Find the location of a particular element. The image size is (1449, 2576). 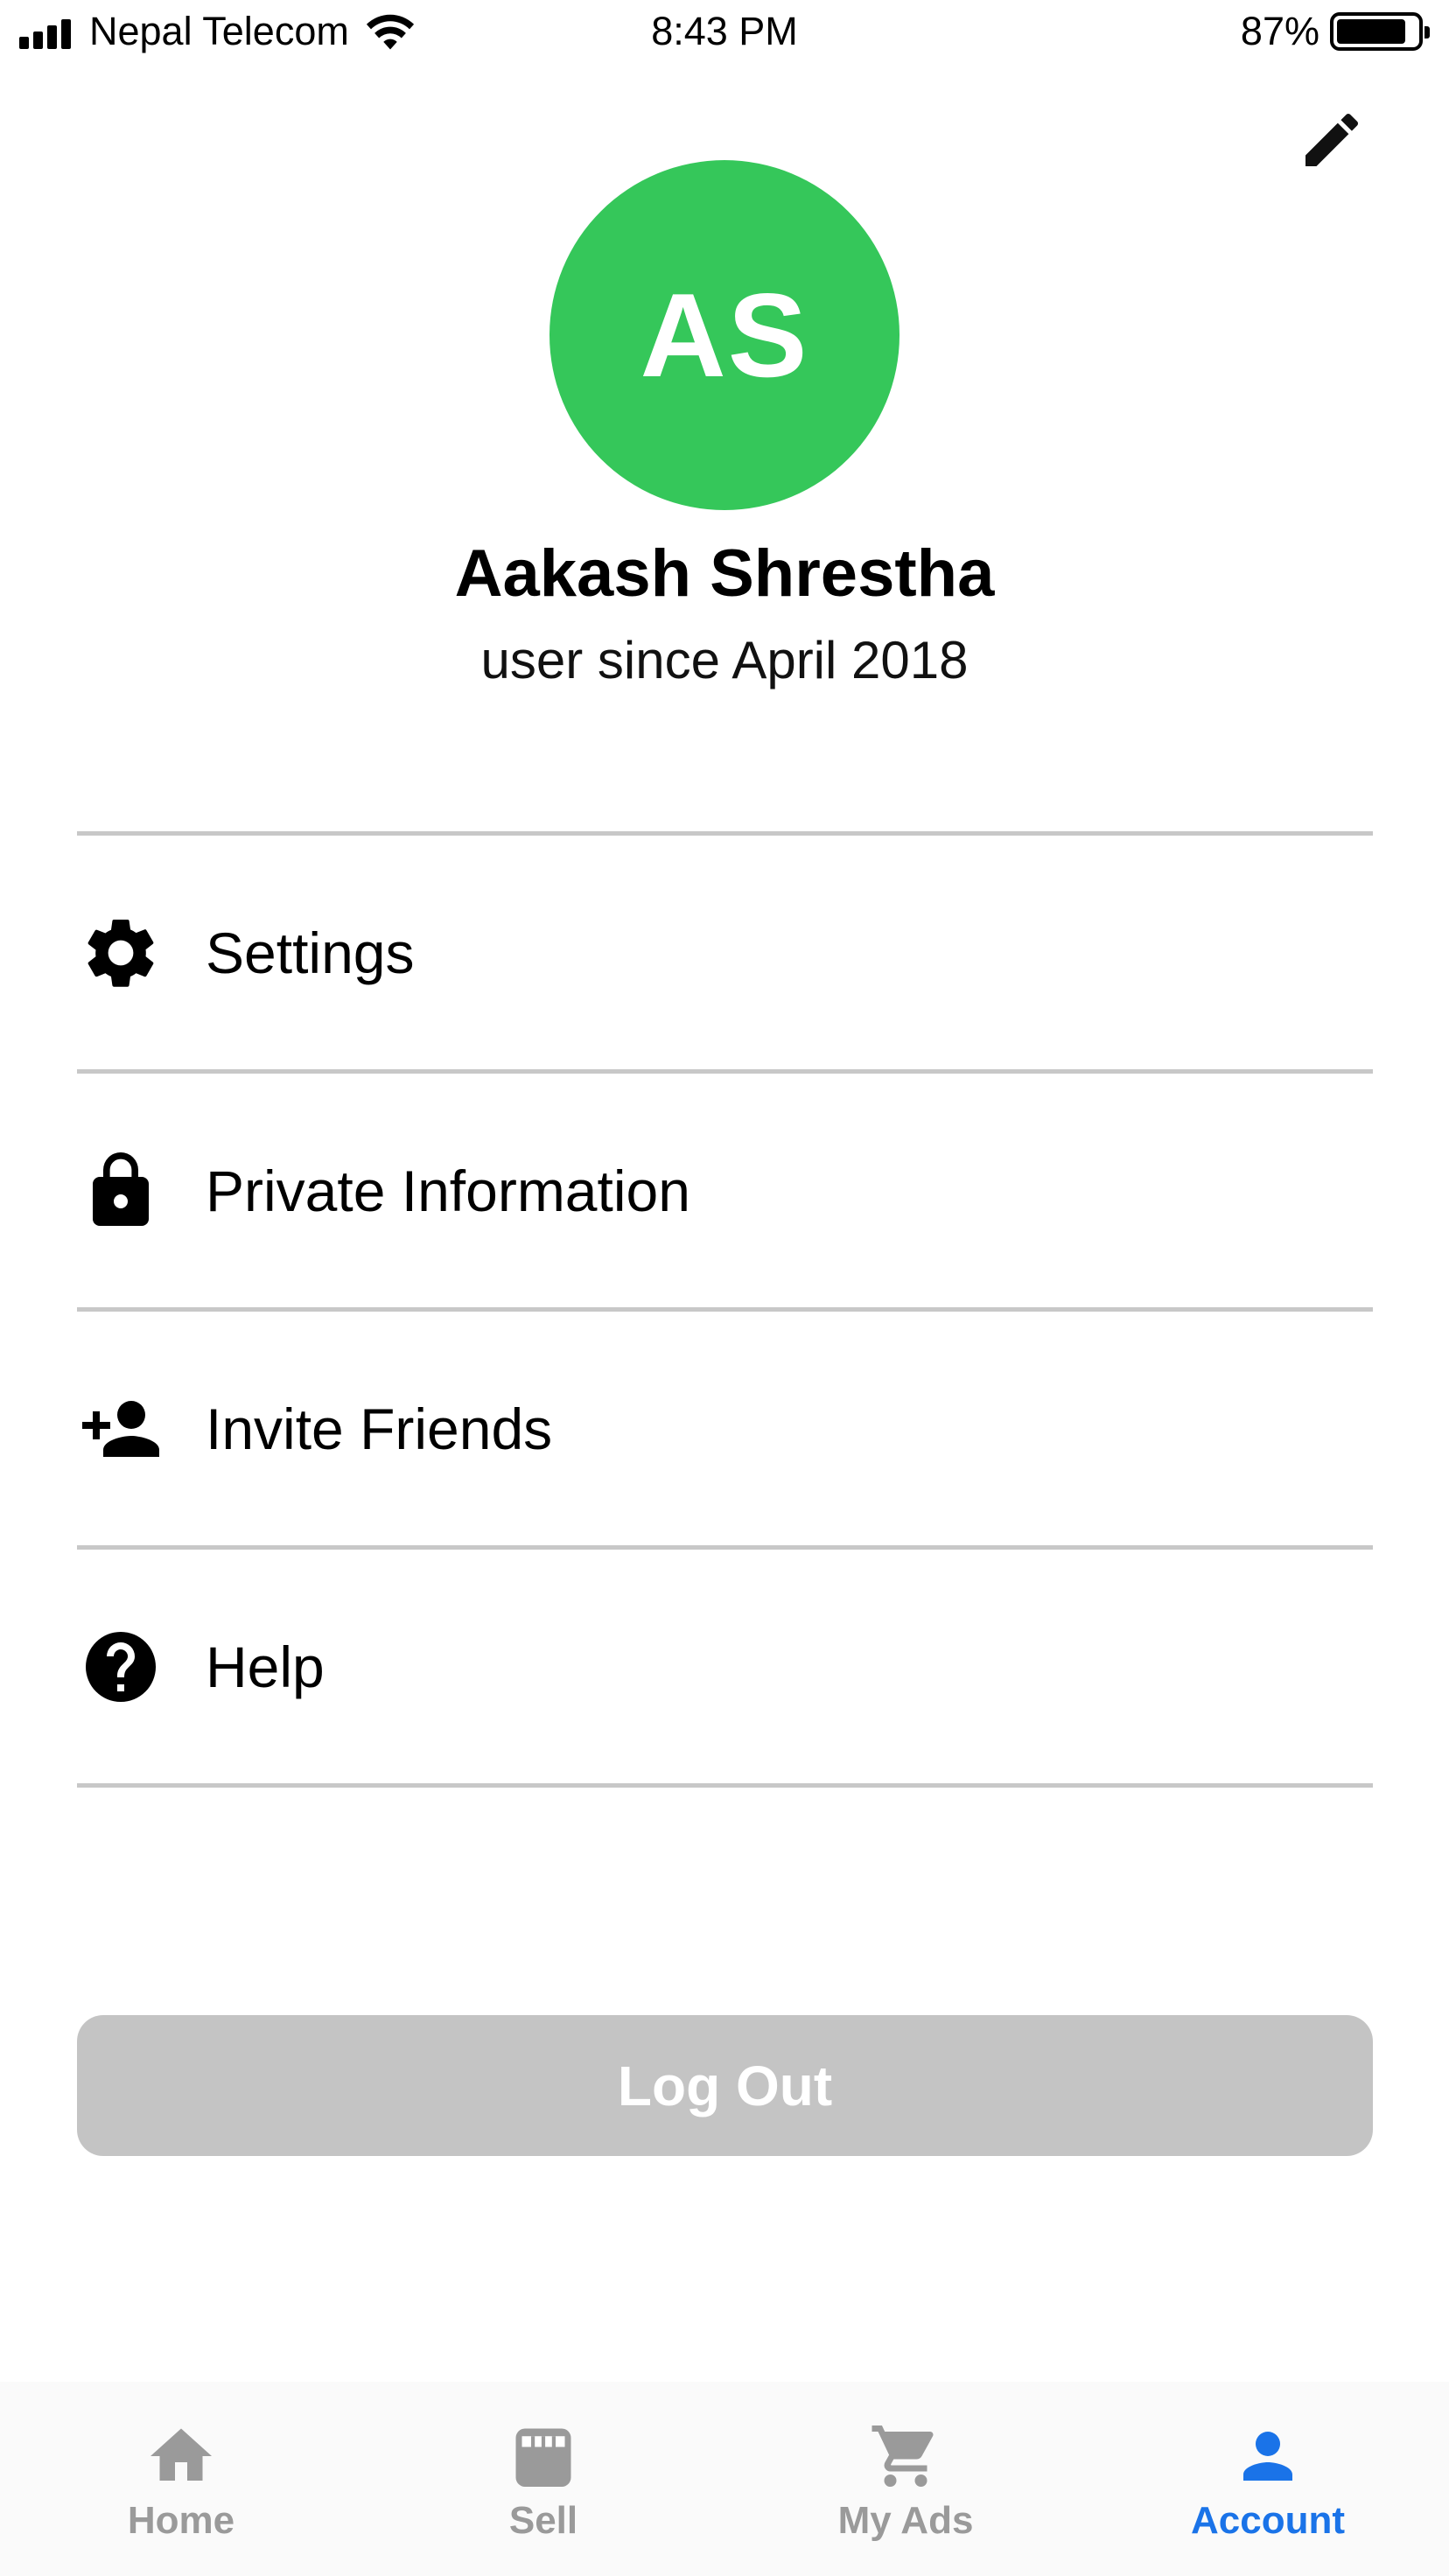

battery-fill is located at coordinates (1371, 31).